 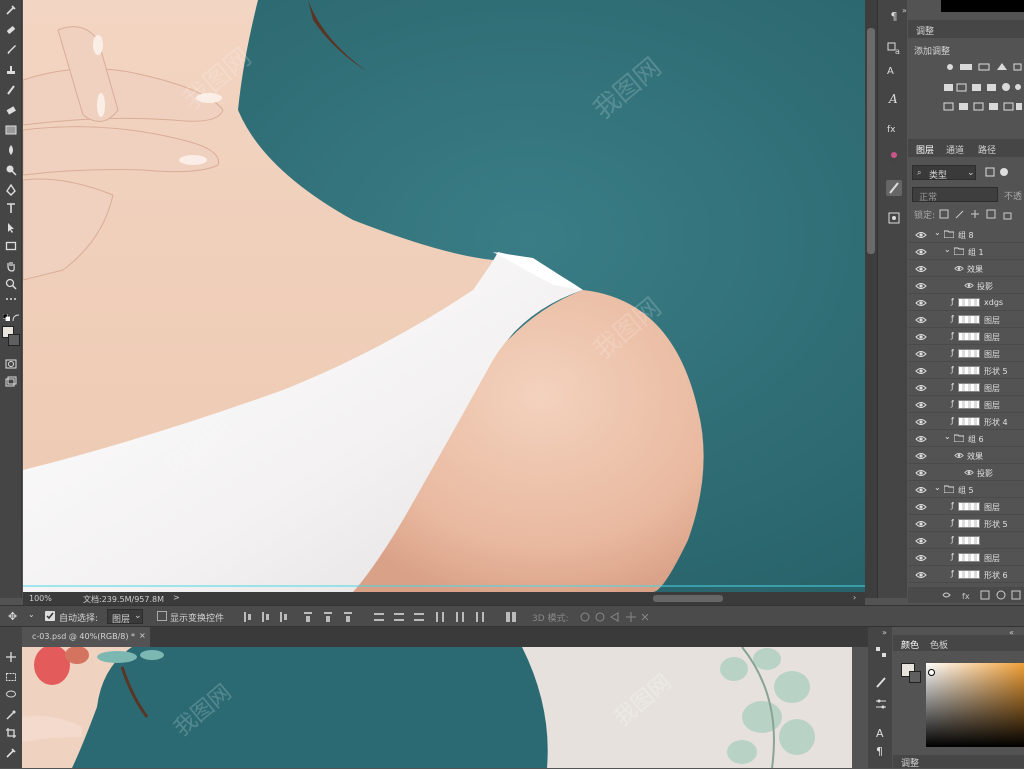 What do you see at coordinates (955, 149) in the screenshot?
I see `tab-channels: 通道` at bounding box center [955, 149].